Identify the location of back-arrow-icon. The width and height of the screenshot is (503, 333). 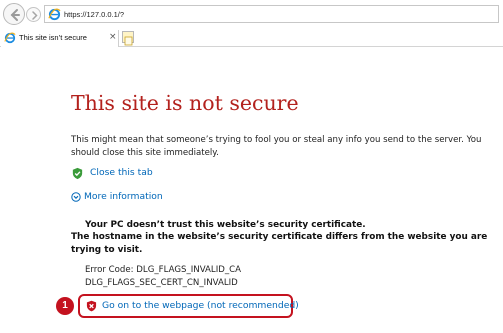
(15, 15).